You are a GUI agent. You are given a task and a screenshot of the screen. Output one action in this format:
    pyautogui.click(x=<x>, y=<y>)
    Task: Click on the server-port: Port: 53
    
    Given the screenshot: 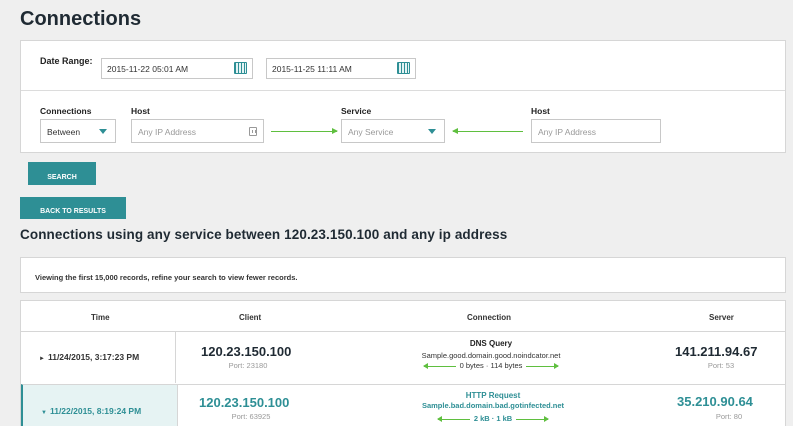 What is the action you would take?
    pyautogui.click(x=721, y=365)
    